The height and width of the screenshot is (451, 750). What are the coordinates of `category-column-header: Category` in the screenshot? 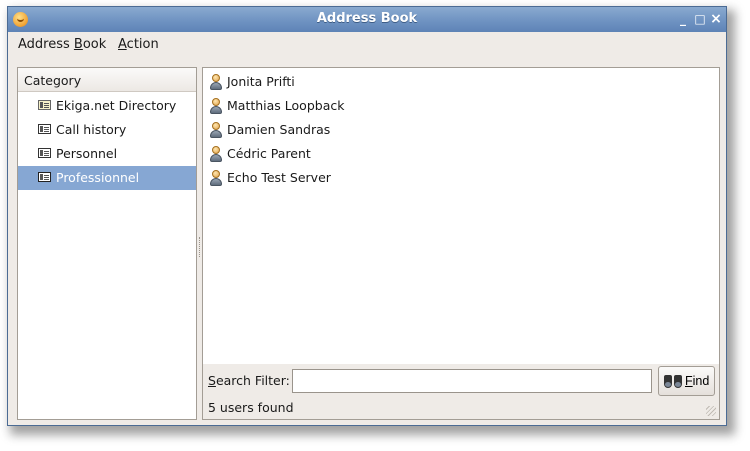 It's located at (107, 80).